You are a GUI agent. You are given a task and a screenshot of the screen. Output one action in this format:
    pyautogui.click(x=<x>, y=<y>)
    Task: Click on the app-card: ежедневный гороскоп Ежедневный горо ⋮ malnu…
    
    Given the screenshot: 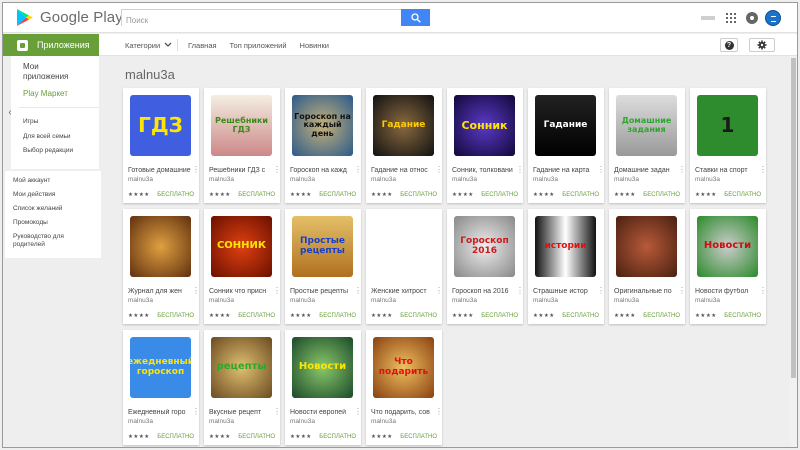 What is the action you would take?
    pyautogui.click(x=161, y=387)
    